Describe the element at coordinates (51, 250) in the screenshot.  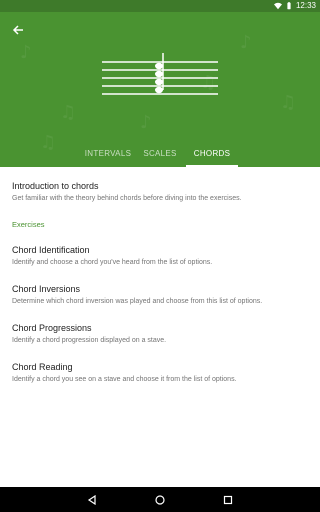
I see `exercise-title: Chord Identification` at that location.